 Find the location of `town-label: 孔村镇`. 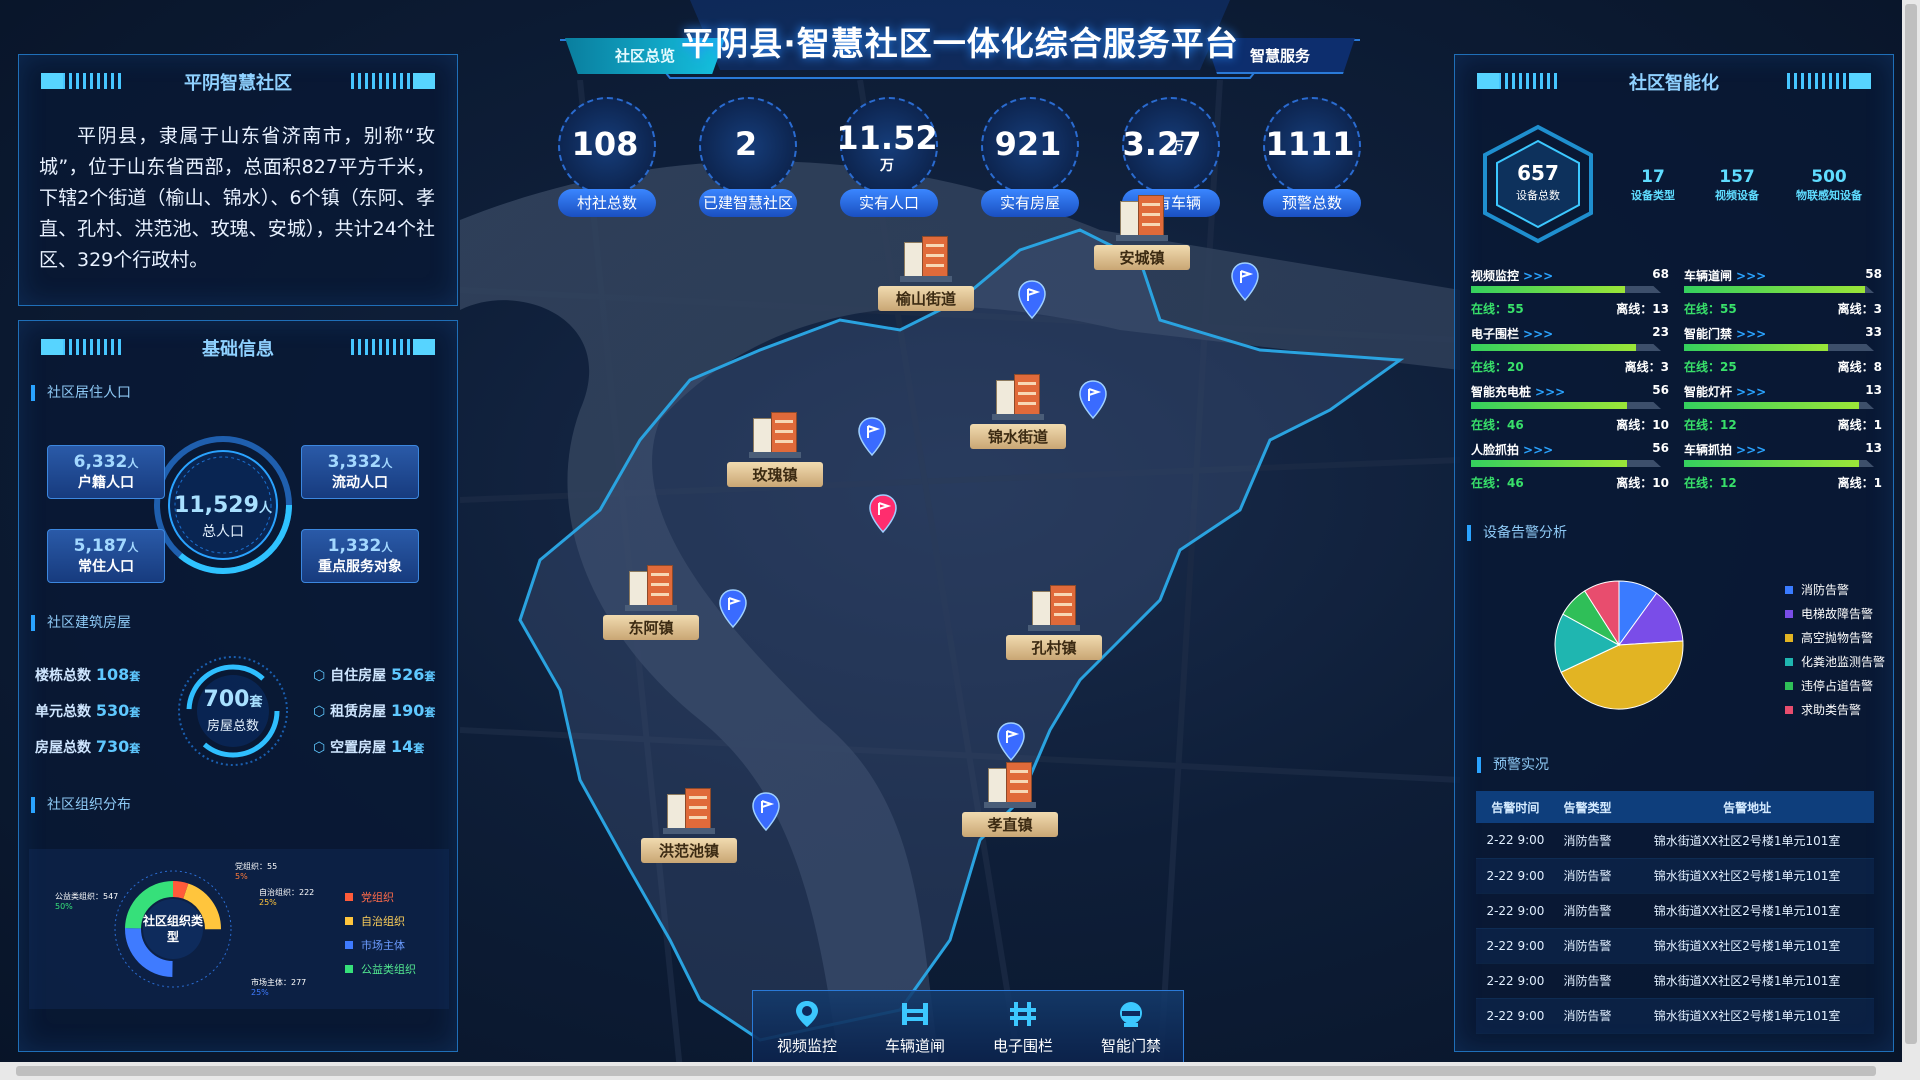

town-label: 孔村镇 is located at coordinates (1054, 647).